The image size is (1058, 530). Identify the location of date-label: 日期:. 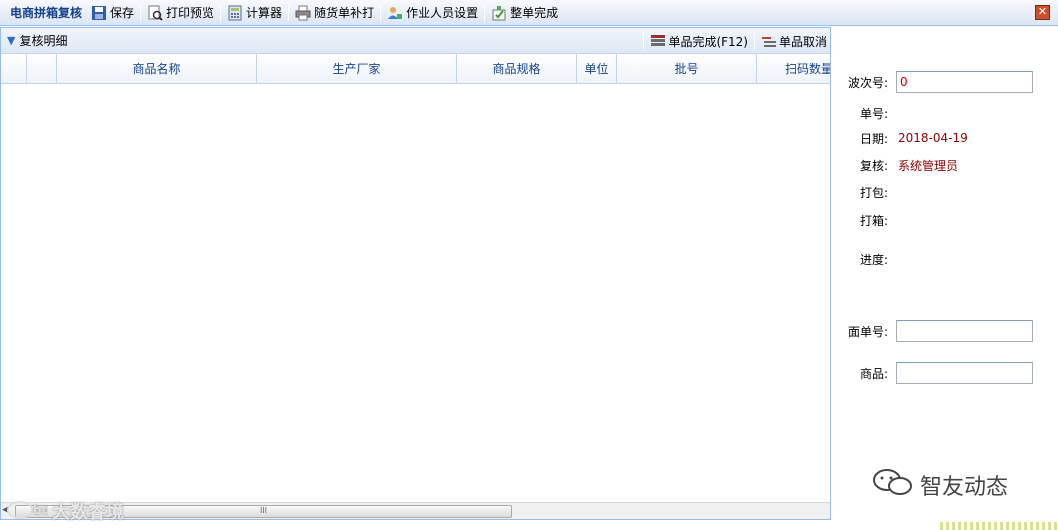
(873, 138).